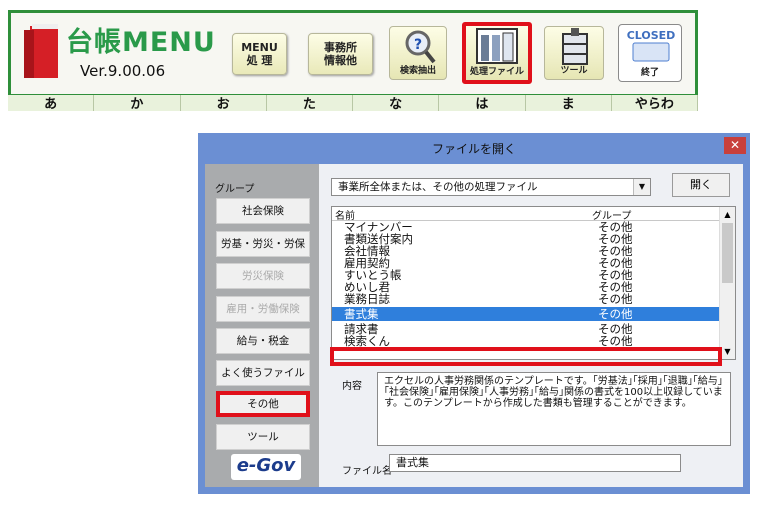 The image size is (768, 513). I want to click on kana-tab: た, so click(310, 103).